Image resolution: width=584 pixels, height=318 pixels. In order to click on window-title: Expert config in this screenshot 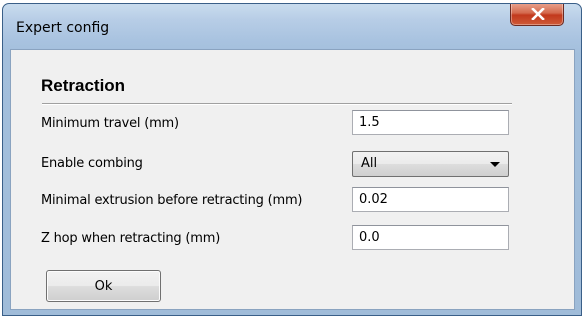, I will do `click(63, 28)`.